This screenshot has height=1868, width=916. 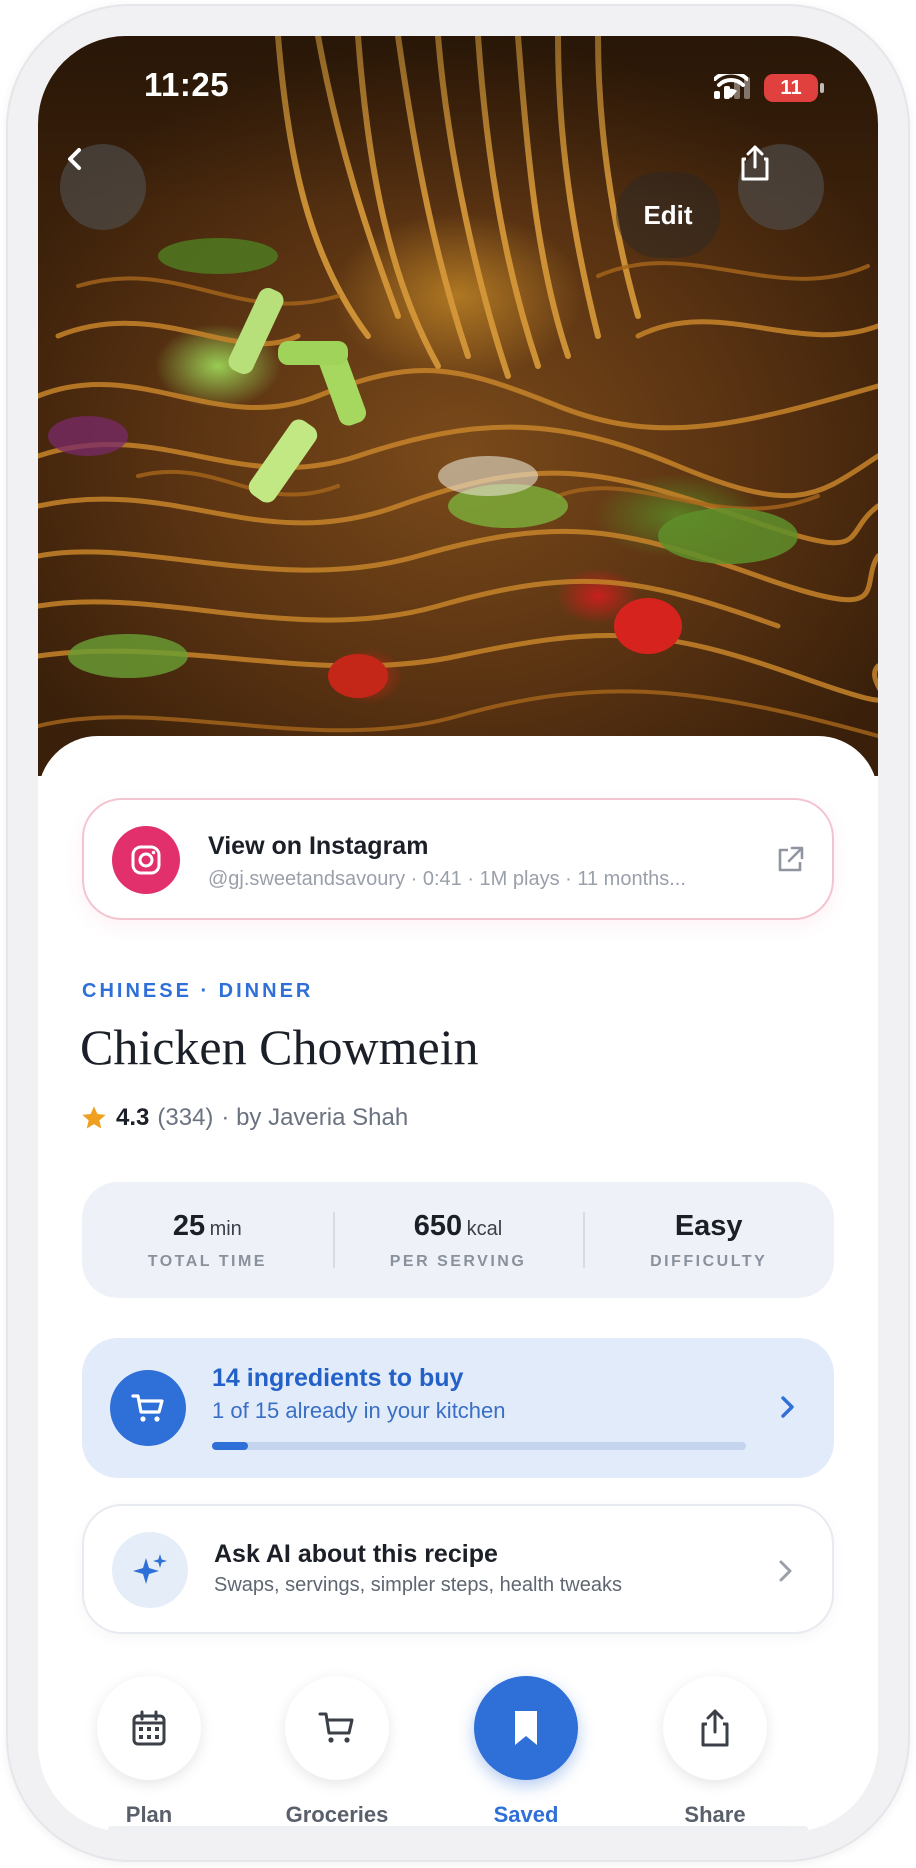 I want to click on status-icons: 11, so click(x=769, y=88).